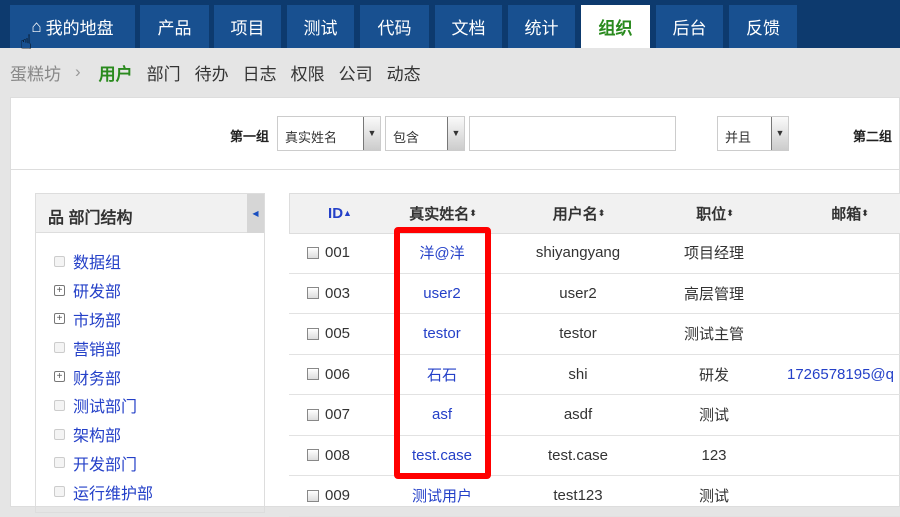 The image size is (900, 517). What do you see at coordinates (406, 137) in the screenshot?
I see `operator-value: 包含` at bounding box center [406, 137].